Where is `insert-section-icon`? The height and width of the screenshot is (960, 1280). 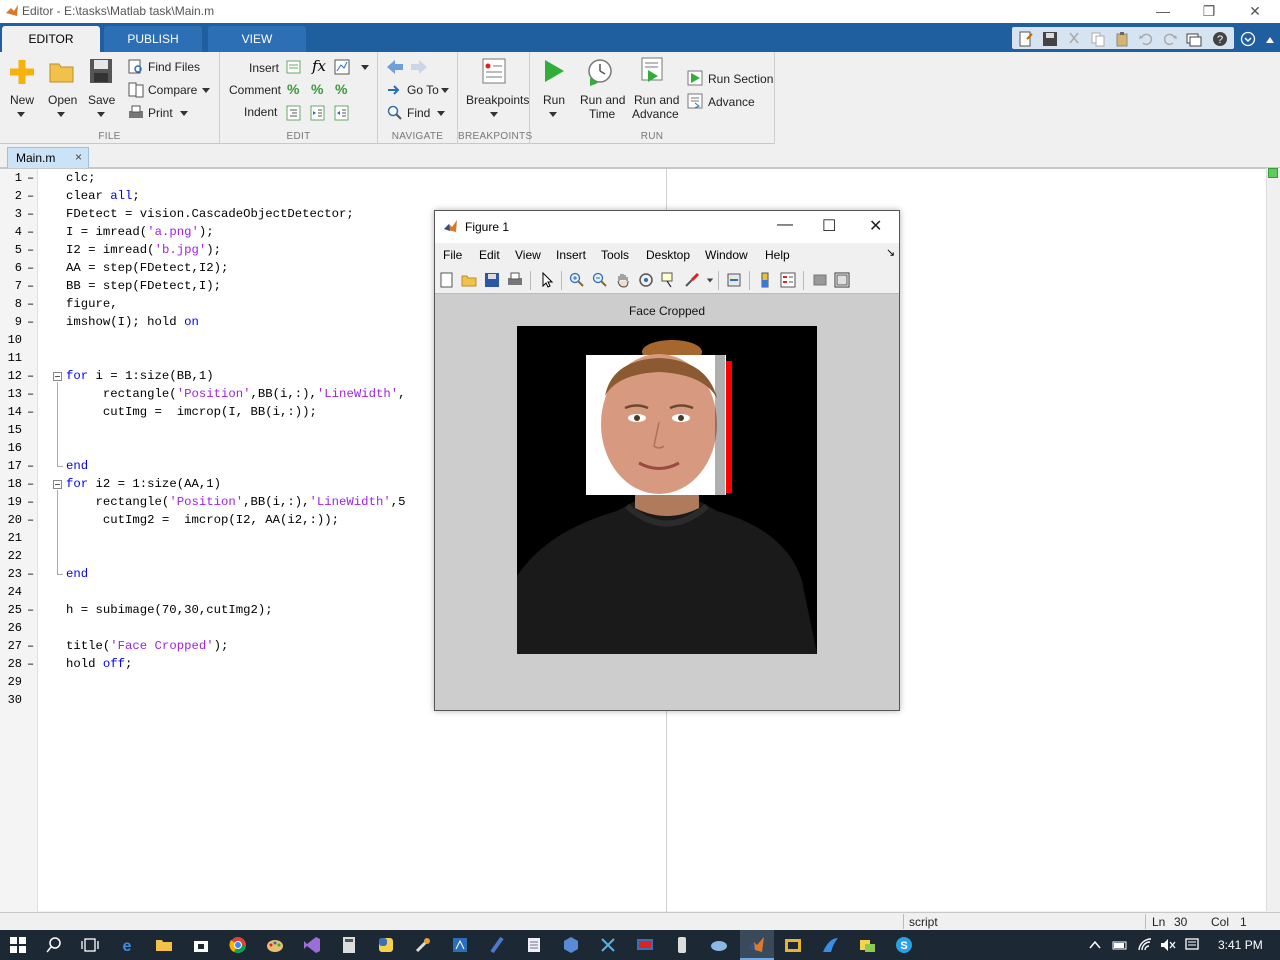 insert-section-icon is located at coordinates (294, 67).